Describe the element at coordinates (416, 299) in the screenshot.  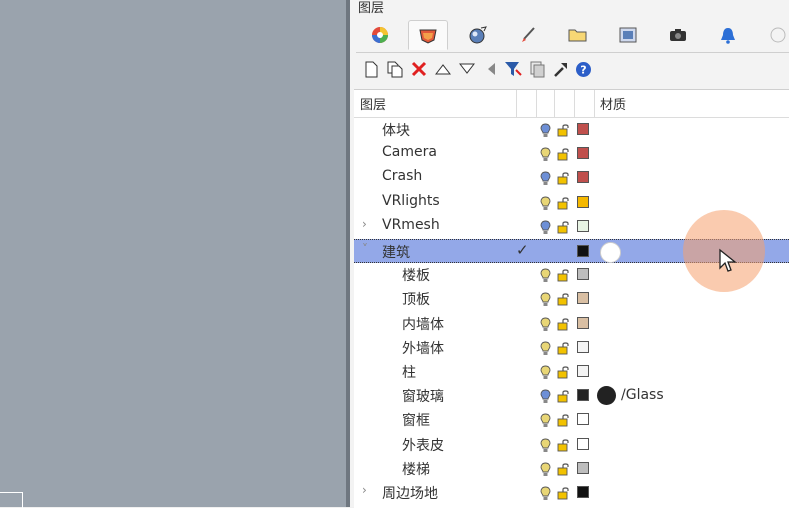
I see `layer-name: 顶板` at that location.